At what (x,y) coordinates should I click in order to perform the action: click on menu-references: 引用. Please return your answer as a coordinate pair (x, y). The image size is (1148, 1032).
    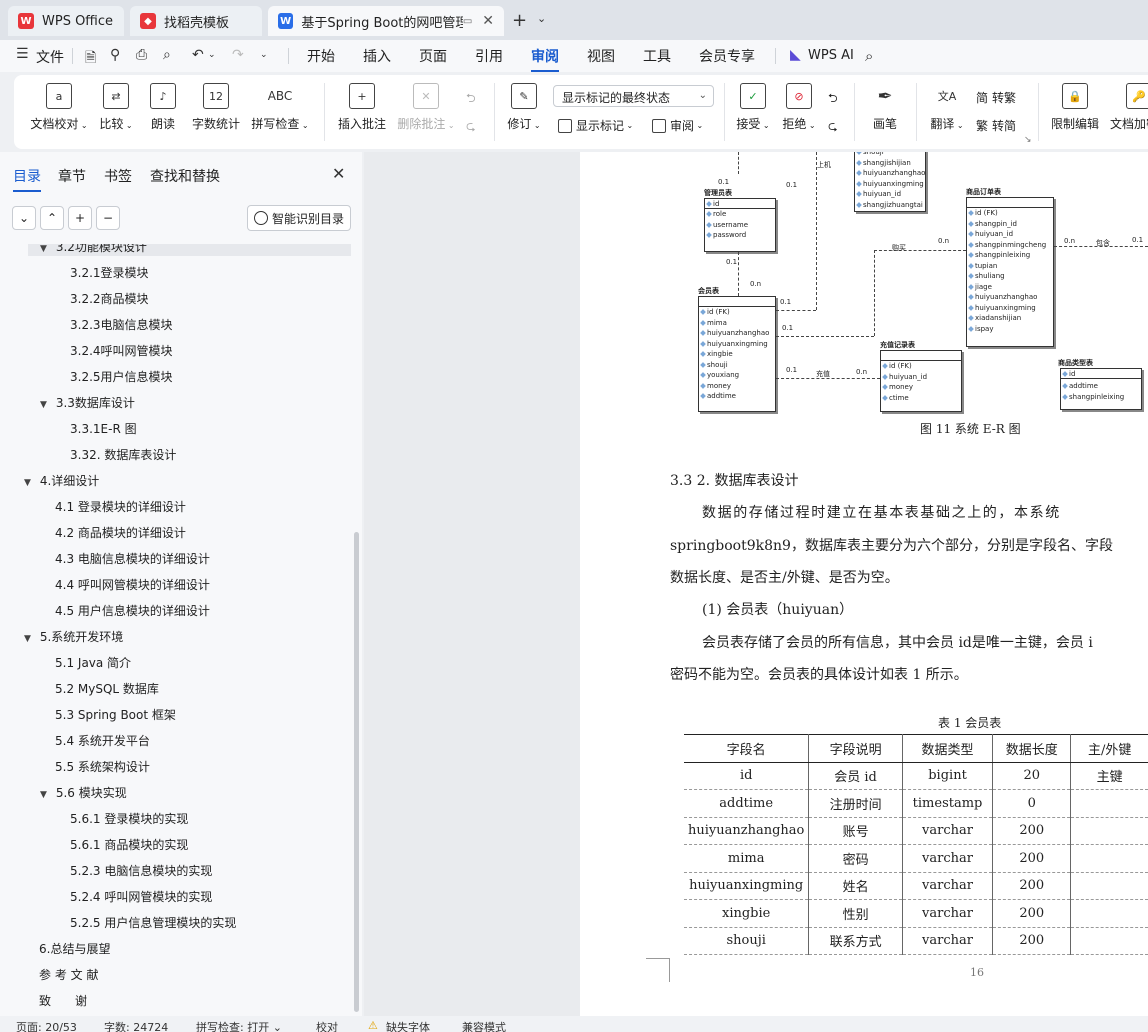
    Looking at the image, I should click on (489, 56).